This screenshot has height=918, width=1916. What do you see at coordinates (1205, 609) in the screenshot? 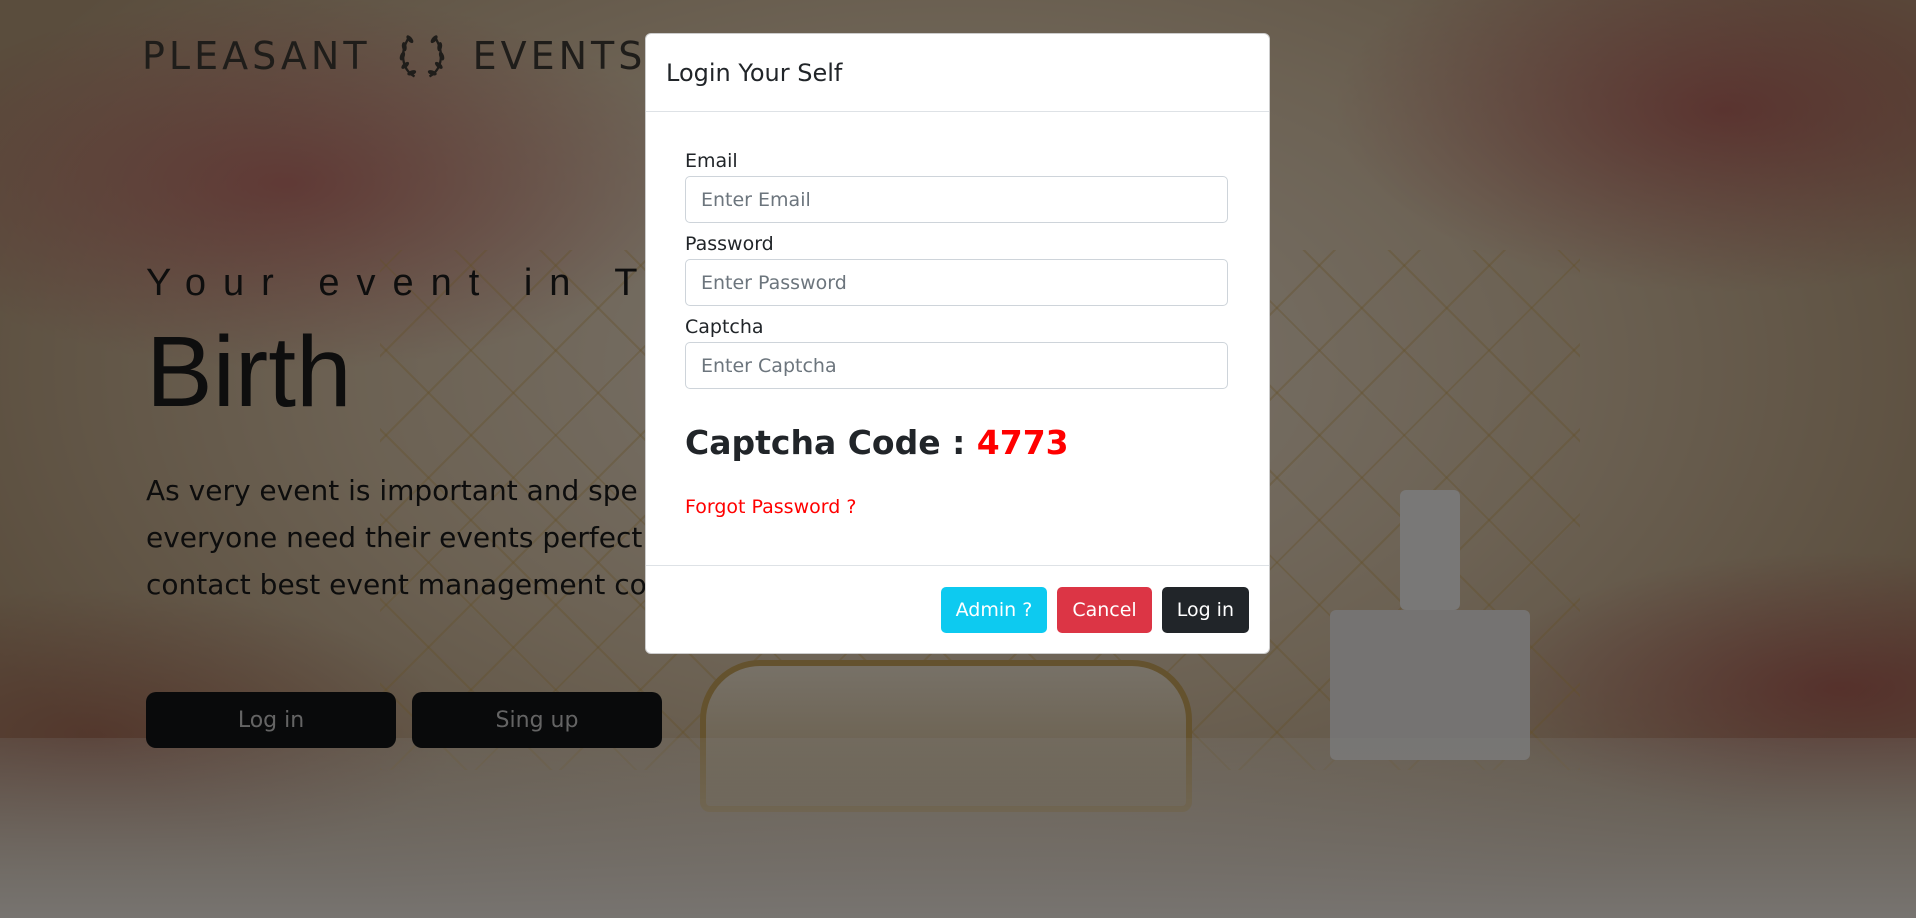
I see `login-button: Log in` at bounding box center [1205, 609].